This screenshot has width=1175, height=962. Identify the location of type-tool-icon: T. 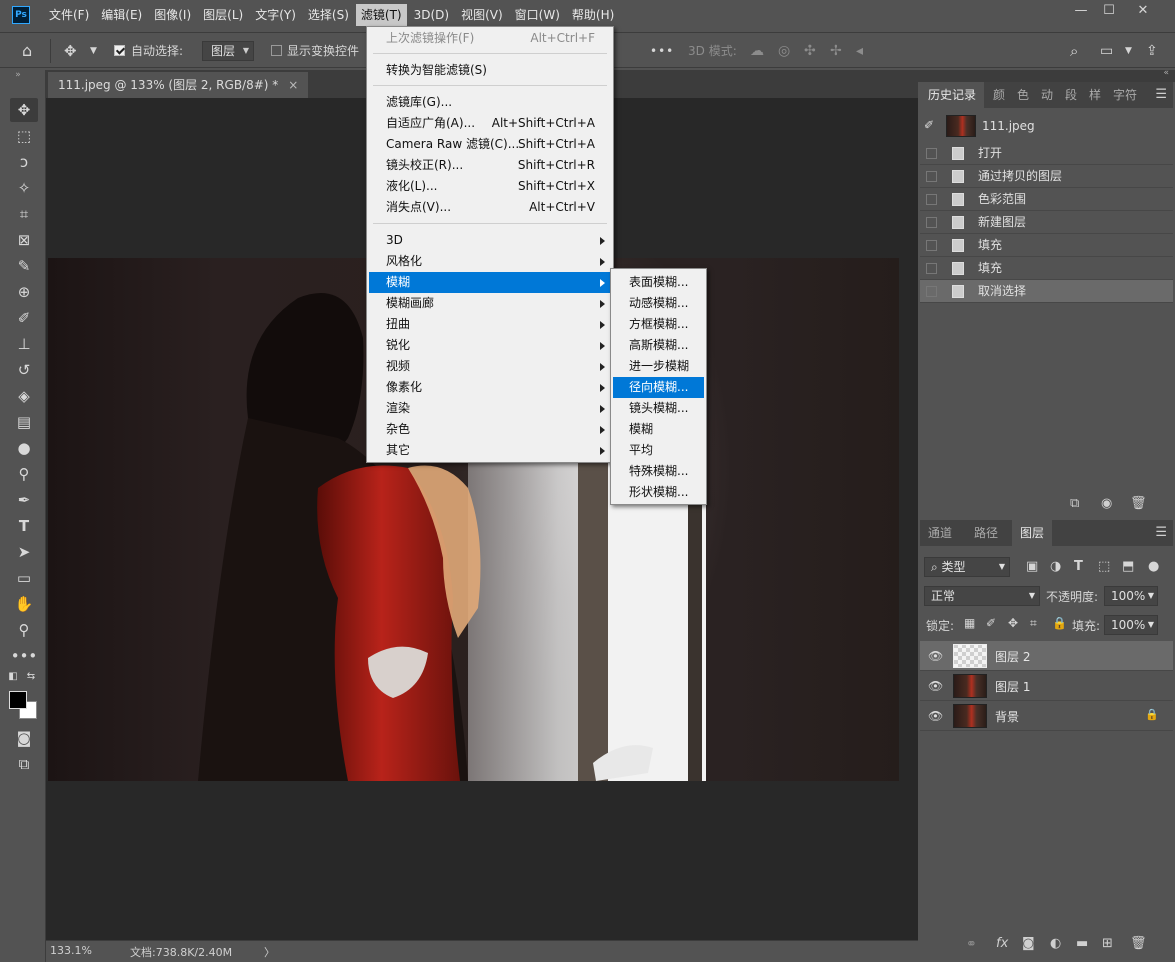
(24, 526).